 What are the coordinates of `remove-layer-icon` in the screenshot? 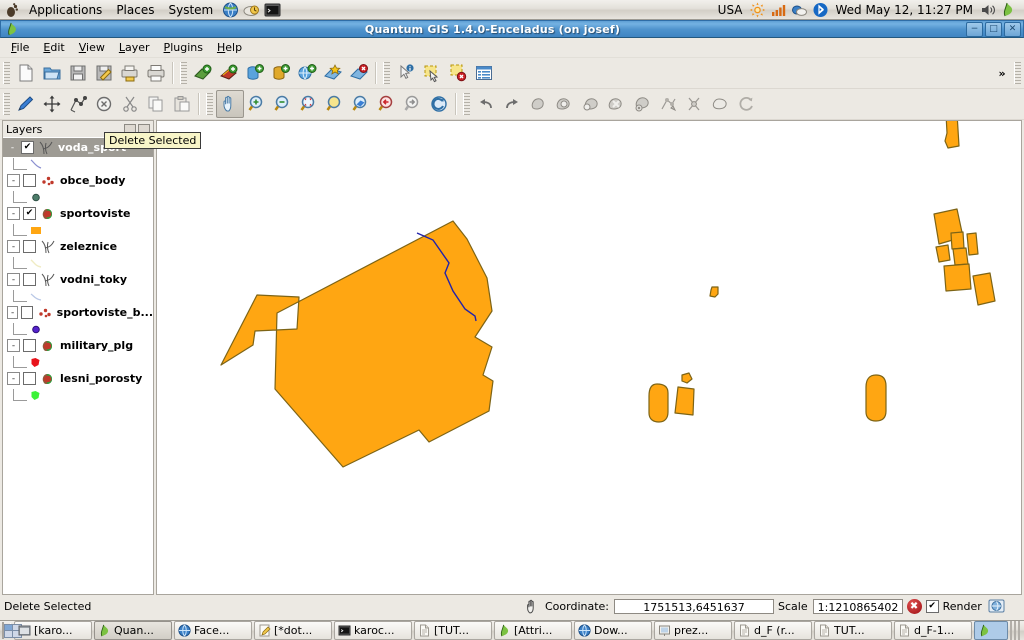 It's located at (359, 73).